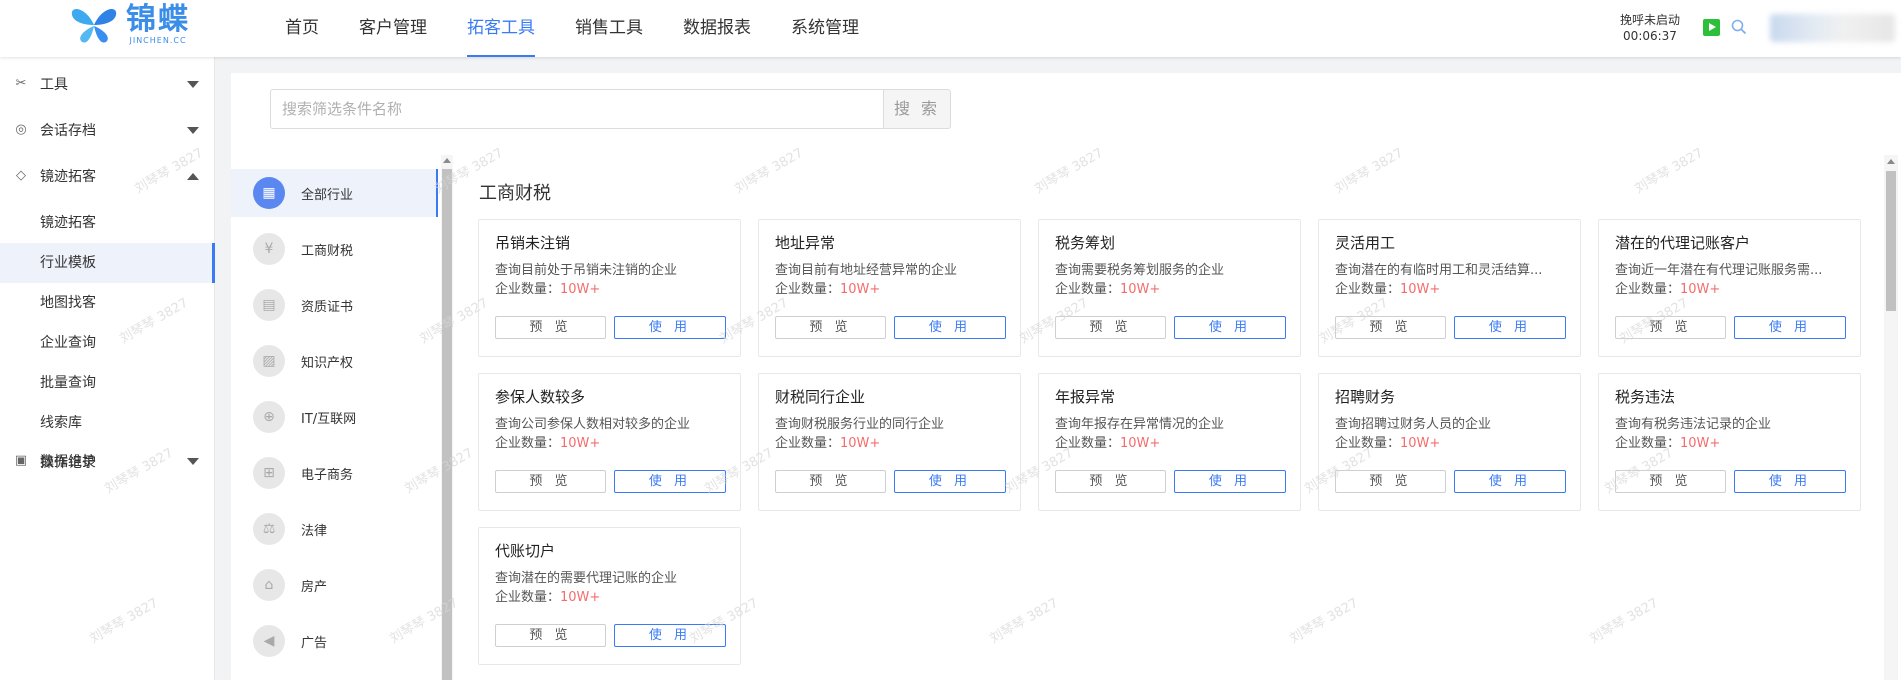 Image resolution: width=1901 pixels, height=680 pixels. I want to click on template-card: 税务筹划 查询需要税务筹划服务的企业 企业数量：10W+ 预 览使 用, so click(1169, 288).